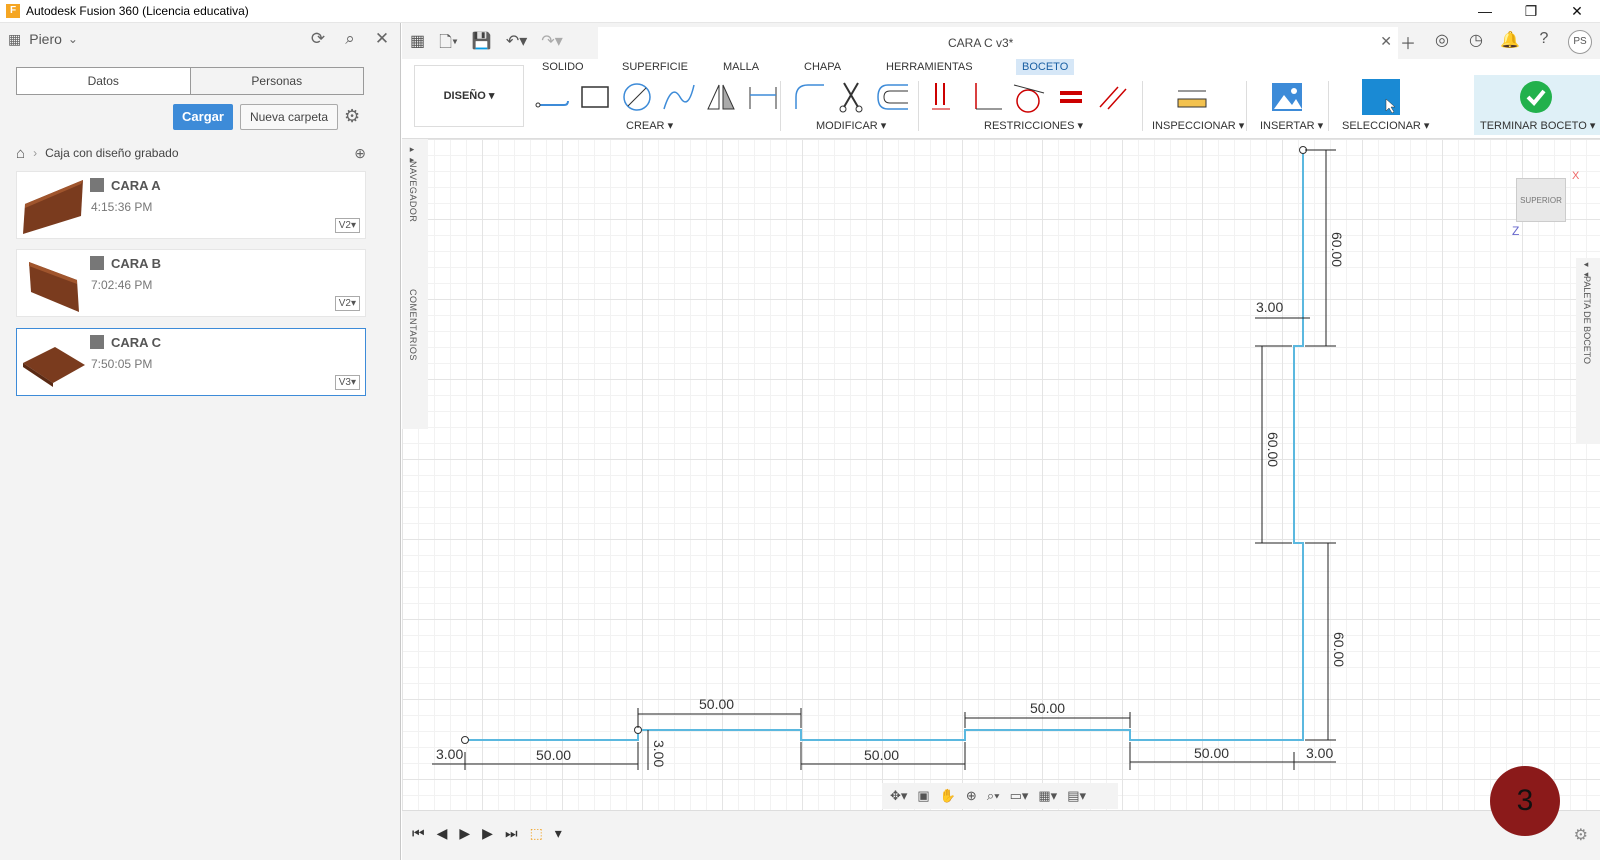  I want to click on sketch-palette-strip: ◂◂ PALETA DE BOCETO, so click(1588, 351).